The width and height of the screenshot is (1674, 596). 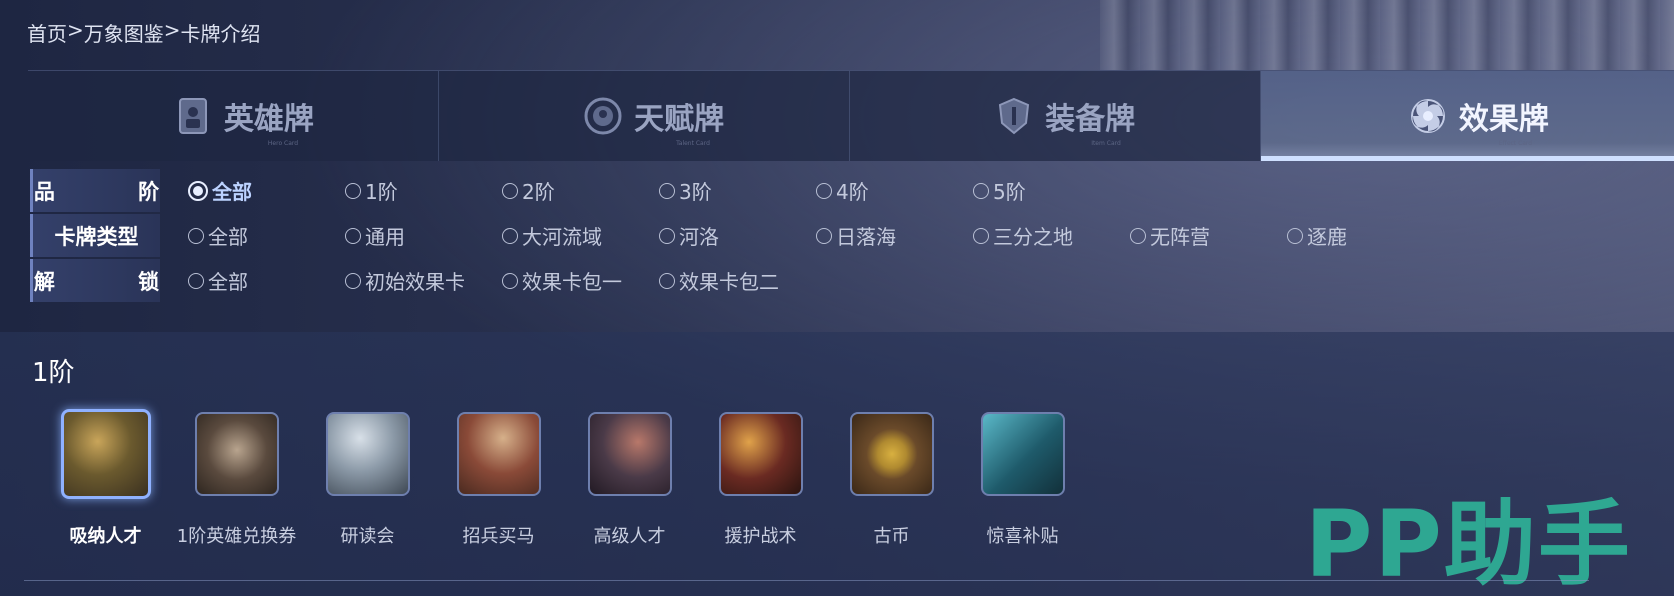 I want to click on card-item: 1阶英雄兑换券, so click(x=236, y=480).